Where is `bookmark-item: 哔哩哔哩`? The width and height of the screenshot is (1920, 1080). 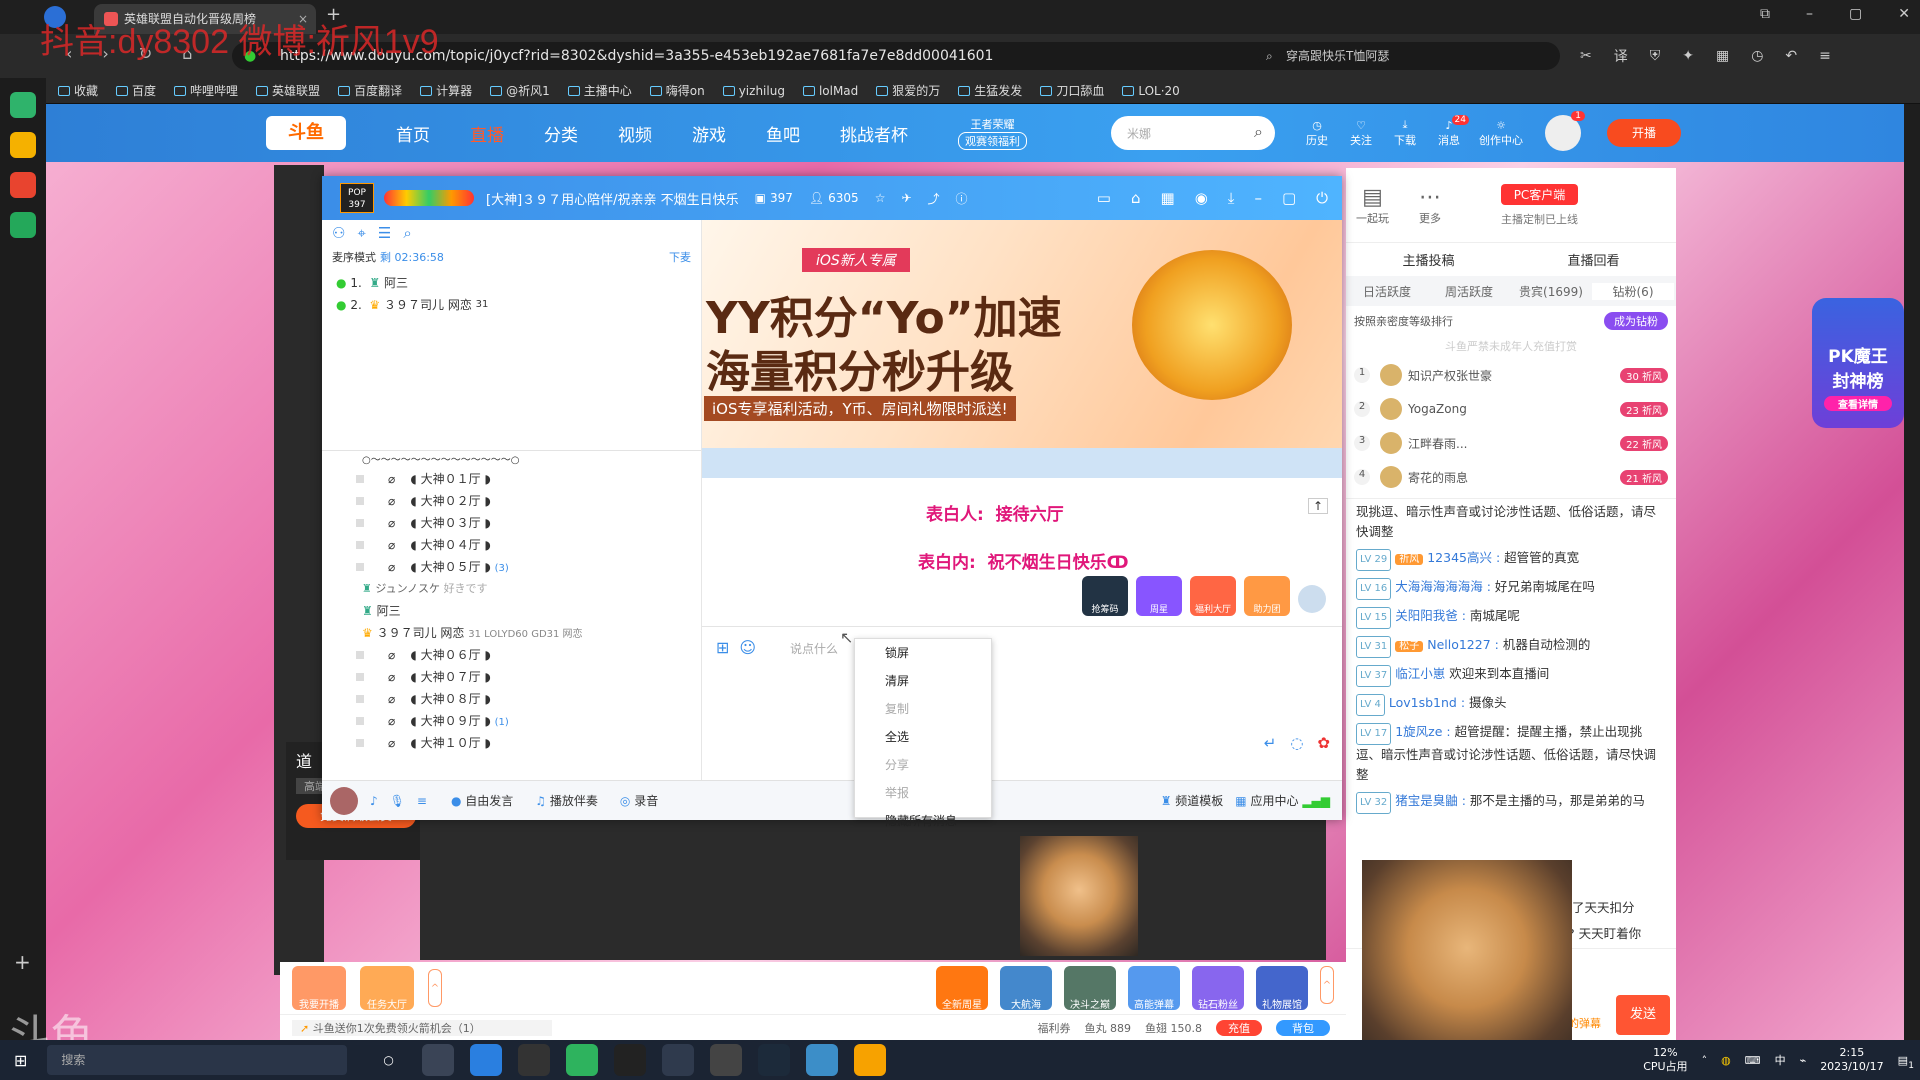
bookmark-item: 哔哩哔哩 is located at coordinates (206, 90).